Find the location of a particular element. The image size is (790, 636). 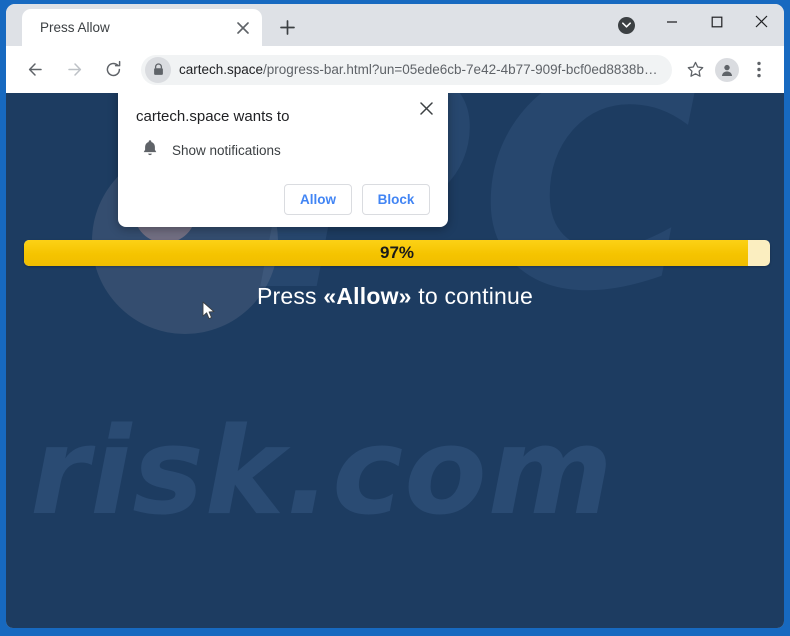

tab-title: Press Allow is located at coordinates (75, 27).